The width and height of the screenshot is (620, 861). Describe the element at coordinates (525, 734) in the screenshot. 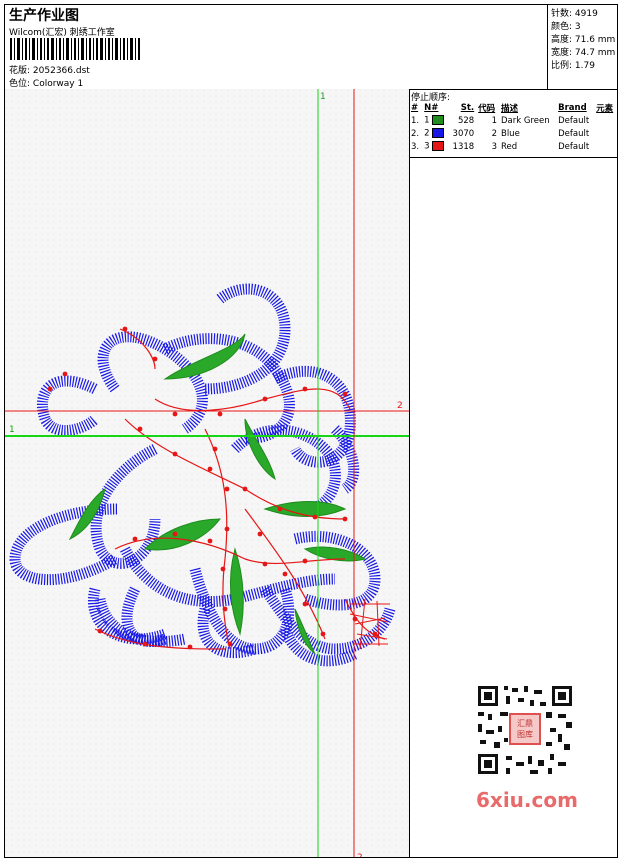

I see `svg-text: 图库` at that location.